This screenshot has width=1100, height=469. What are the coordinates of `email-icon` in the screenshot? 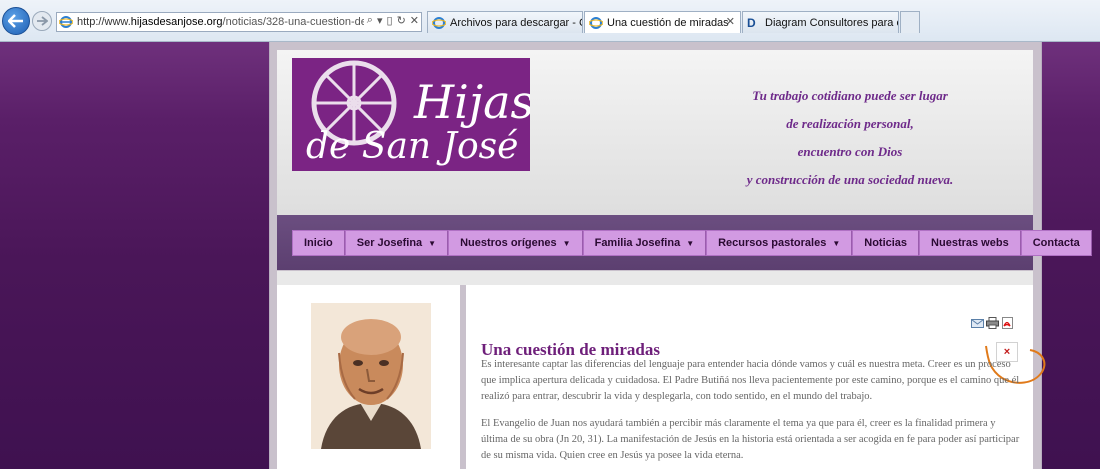 It's located at (977, 322).